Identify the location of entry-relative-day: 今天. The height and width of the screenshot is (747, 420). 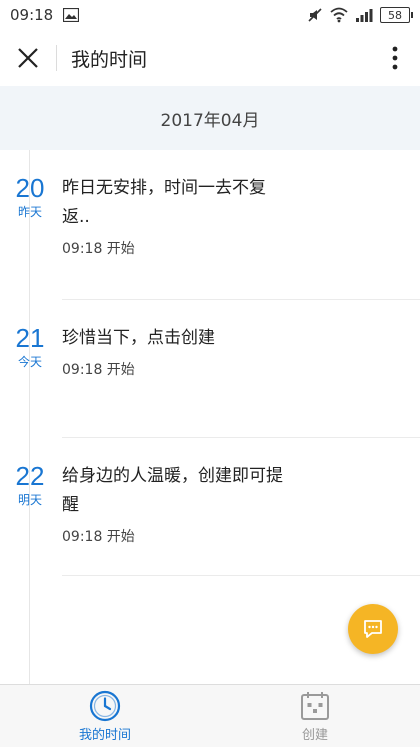
(29, 362).